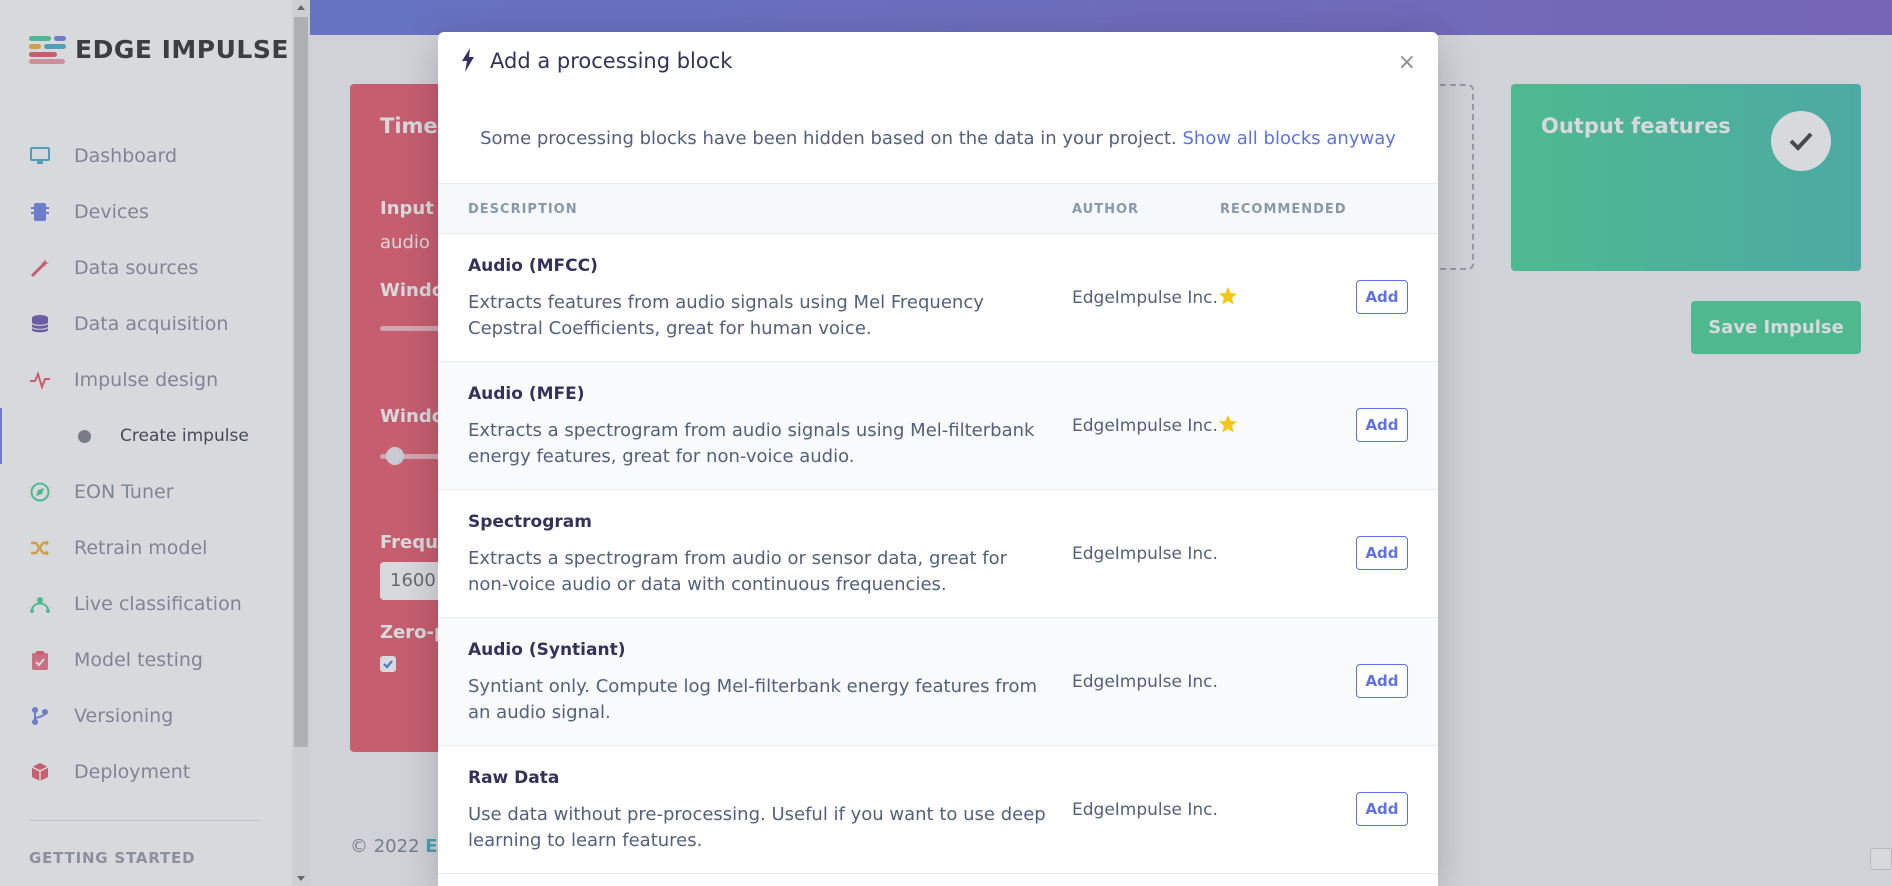 This screenshot has width=1892, height=886. What do you see at coordinates (1288, 138) in the screenshot?
I see `show-all-blocks-link: Show all blocks anyway` at bounding box center [1288, 138].